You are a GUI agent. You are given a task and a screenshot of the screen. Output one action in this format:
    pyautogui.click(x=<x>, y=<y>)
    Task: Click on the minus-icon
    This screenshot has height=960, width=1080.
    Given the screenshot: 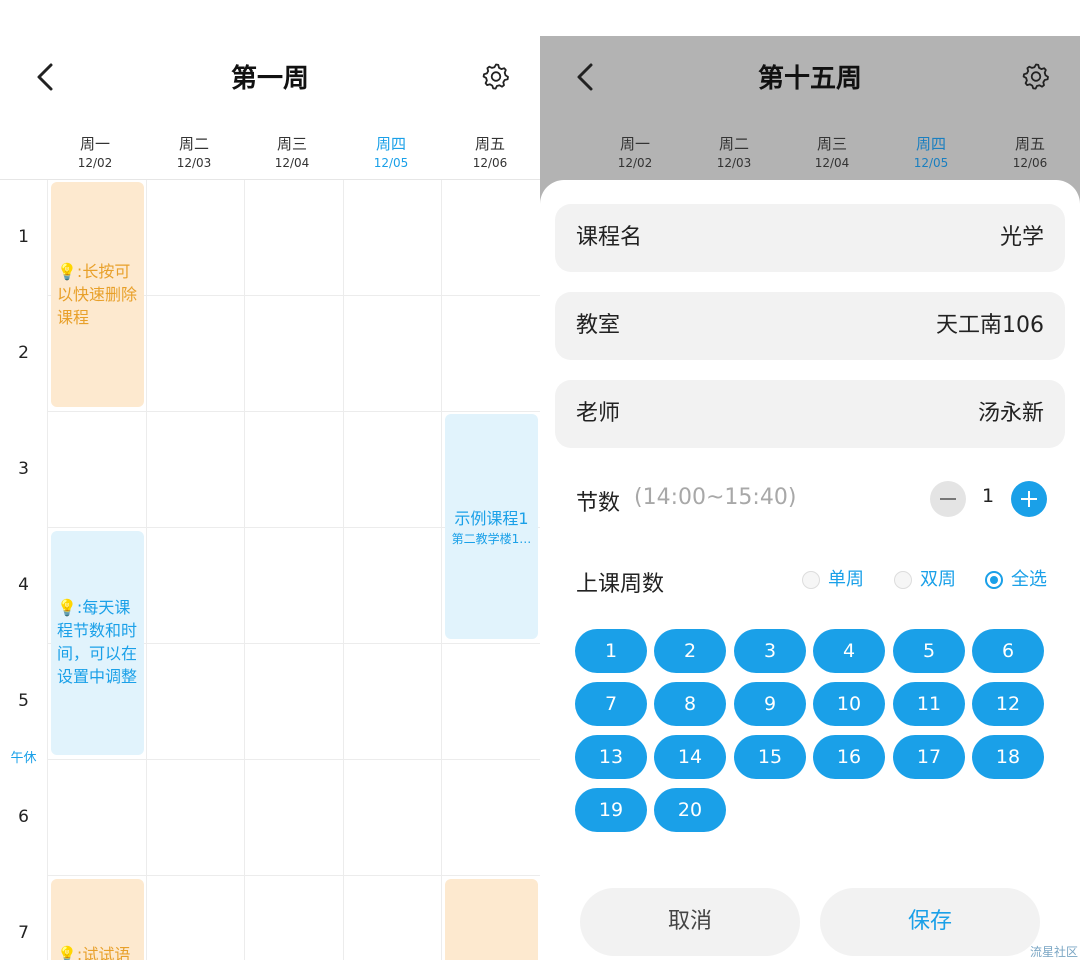 What is the action you would take?
    pyautogui.click(x=948, y=499)
    